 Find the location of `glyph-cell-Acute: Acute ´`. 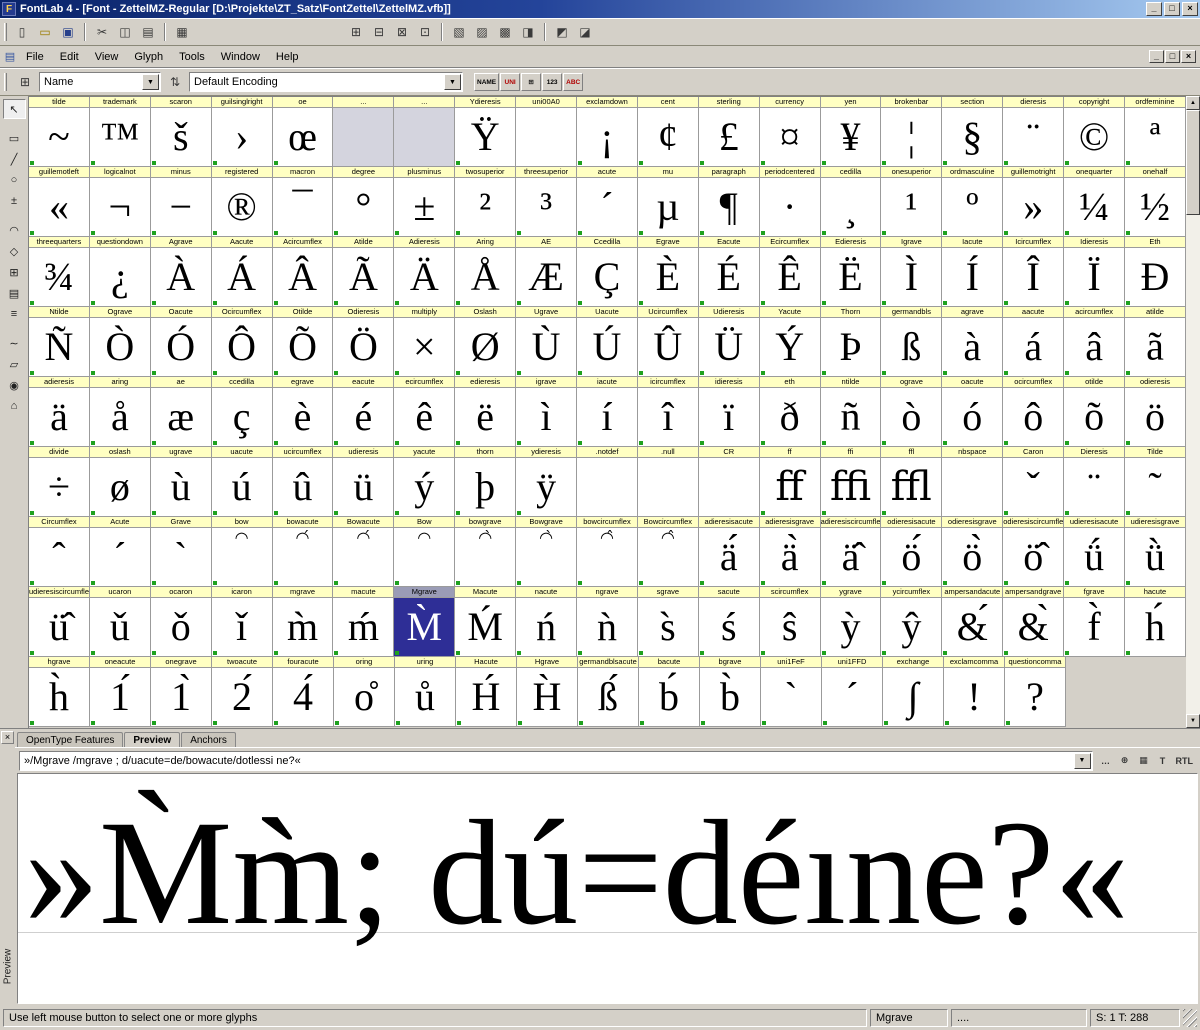

glyph-cell-Acute: Acute ´ is located at coordinates (120, 552).